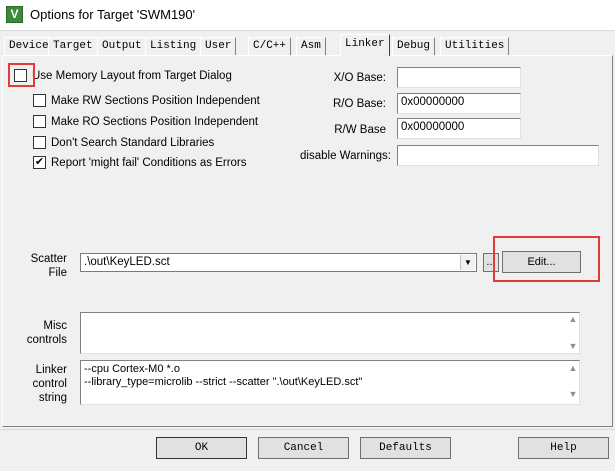  Describe the element at coordinates (155, 121) in the screenshot. I see `ro-position-independent-label: Make RO Sections Position Independent` at that location.